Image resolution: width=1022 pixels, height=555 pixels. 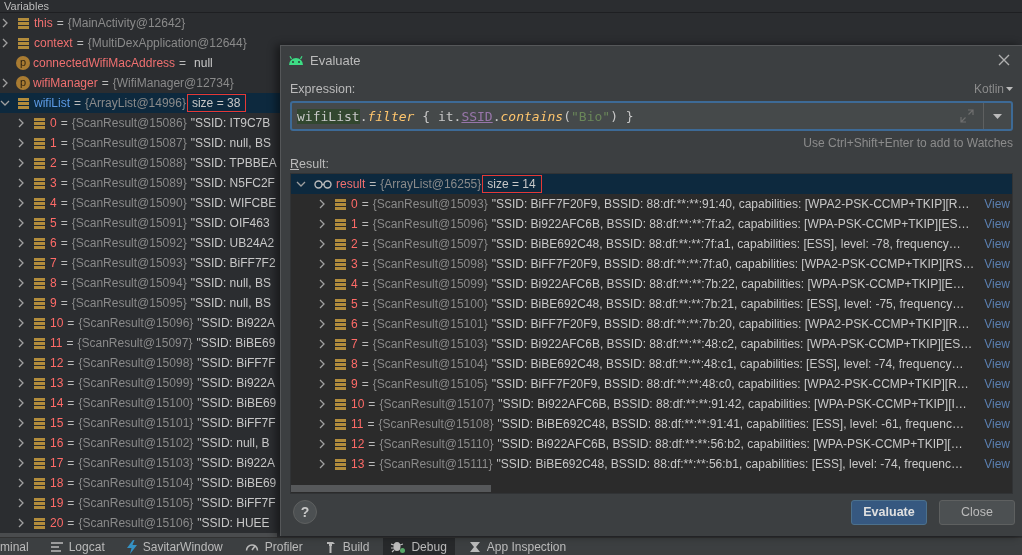 What do you see at coordinates (273, 546) in the screenshot?
I see `tool-window-tab: Profiler` at bounding box center [273, 546].